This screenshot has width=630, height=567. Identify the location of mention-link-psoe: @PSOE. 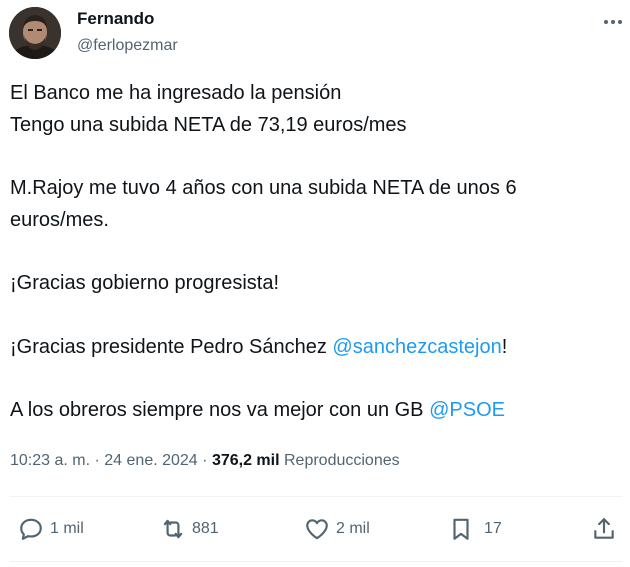
(467, 410).